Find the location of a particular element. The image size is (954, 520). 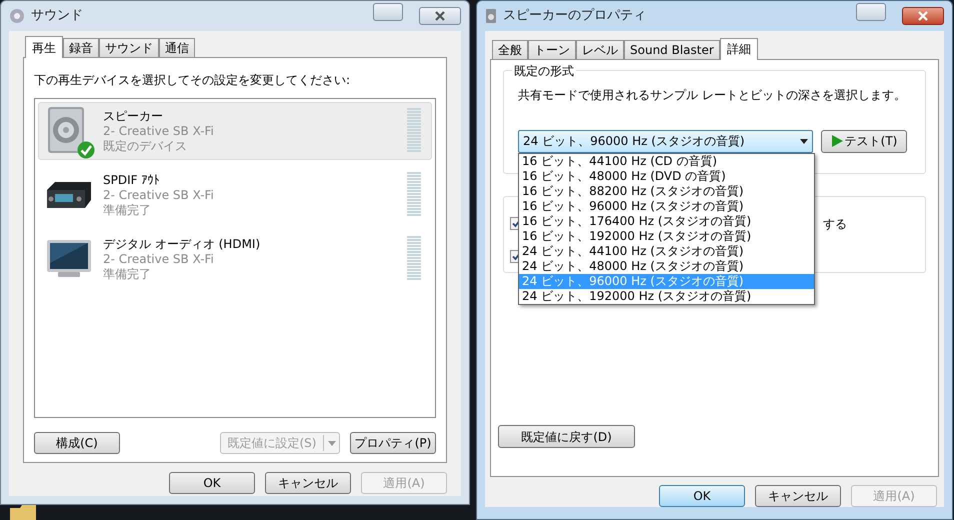

restore-defaults-button: 既定値に戻す(D) is located at coordinates (566, 436).